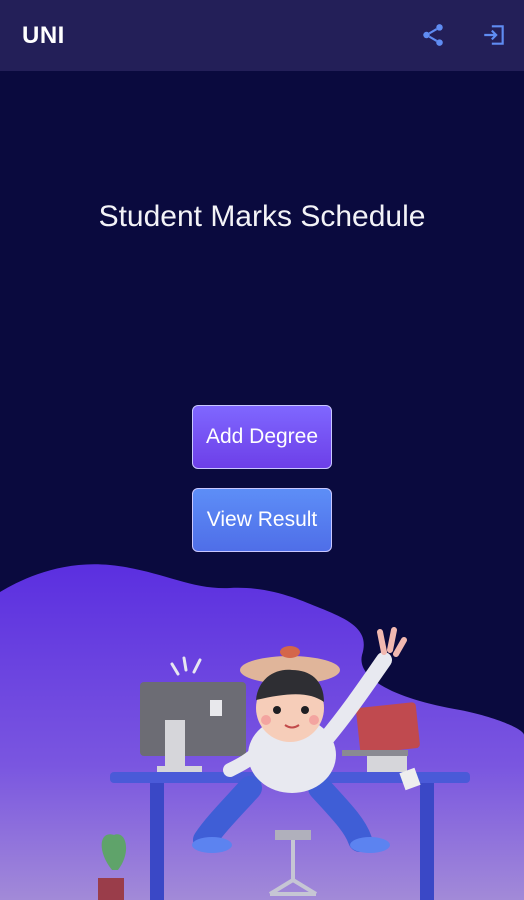 The height and width of the screenshot is (900, 524). I want to click on share-button, so click(433, 35).